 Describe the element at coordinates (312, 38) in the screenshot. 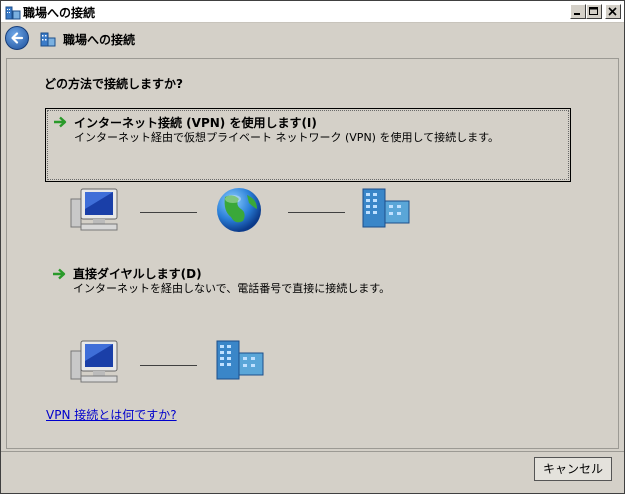

I see `navigation-bar: 職場への接続` at that location.